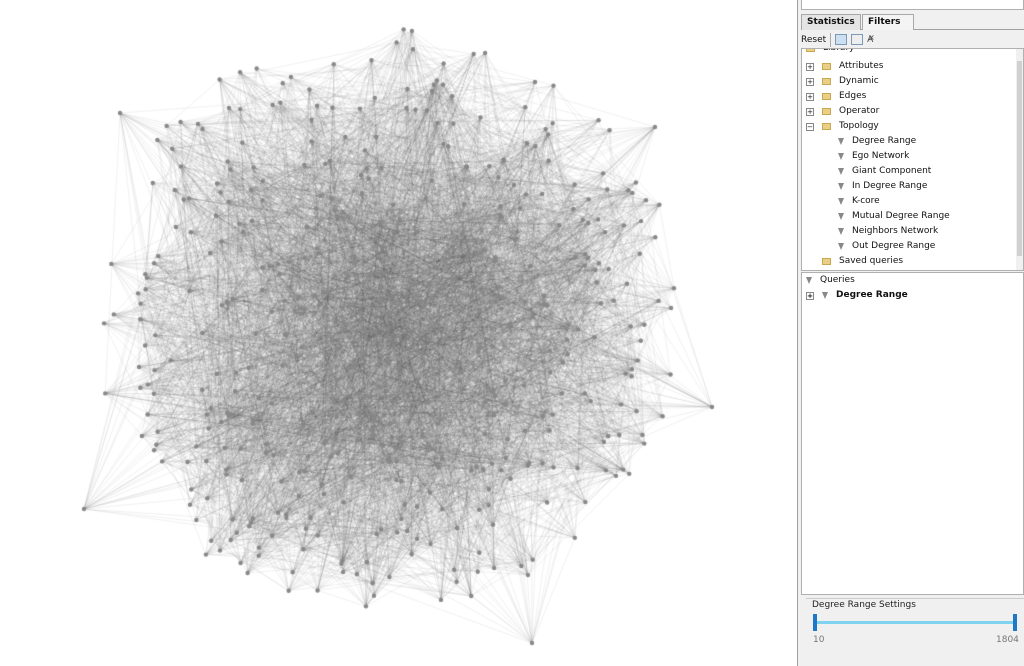 The width and height of the screenshot is (1024, 666). What do you see at coordinates (864, 605) in the screenshot?
I see `settings-title: Degree Range Settings` at bounding box center [864, 605].